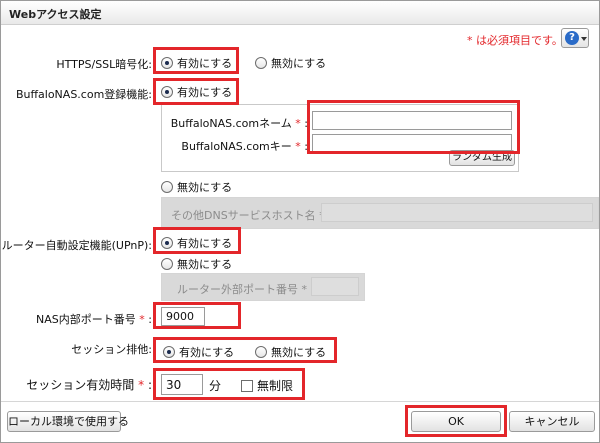  Describe the element at coordinates (205, 63) in the screenshot. I see `https-enable-label: 有効にする` at that location.